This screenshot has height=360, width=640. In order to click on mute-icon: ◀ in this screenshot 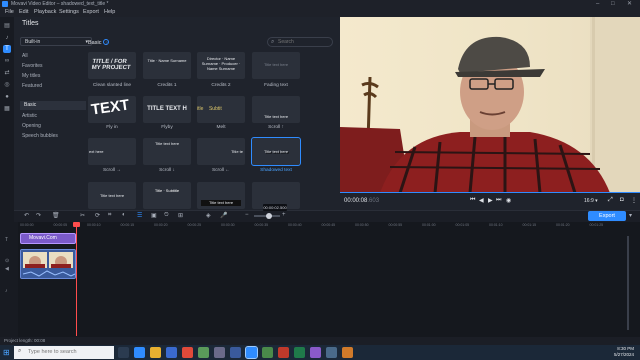, I will do `click(7, 269)`.